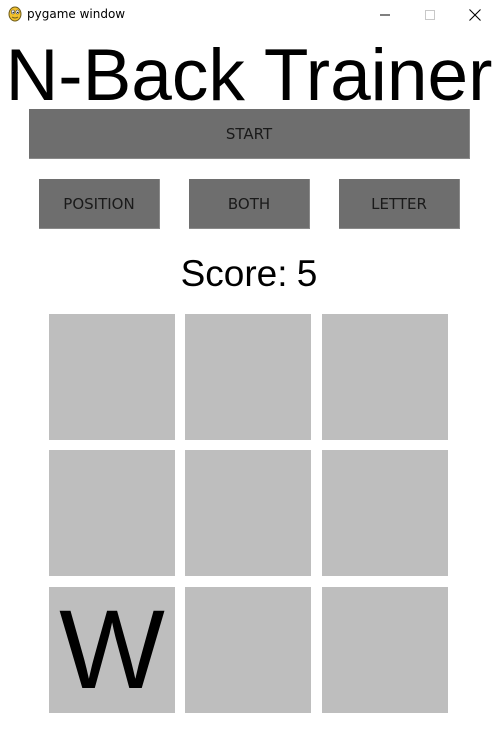 This screenshot has height=729, width=498. I want to click on grid-cell-letter: W, so click(112, 649).